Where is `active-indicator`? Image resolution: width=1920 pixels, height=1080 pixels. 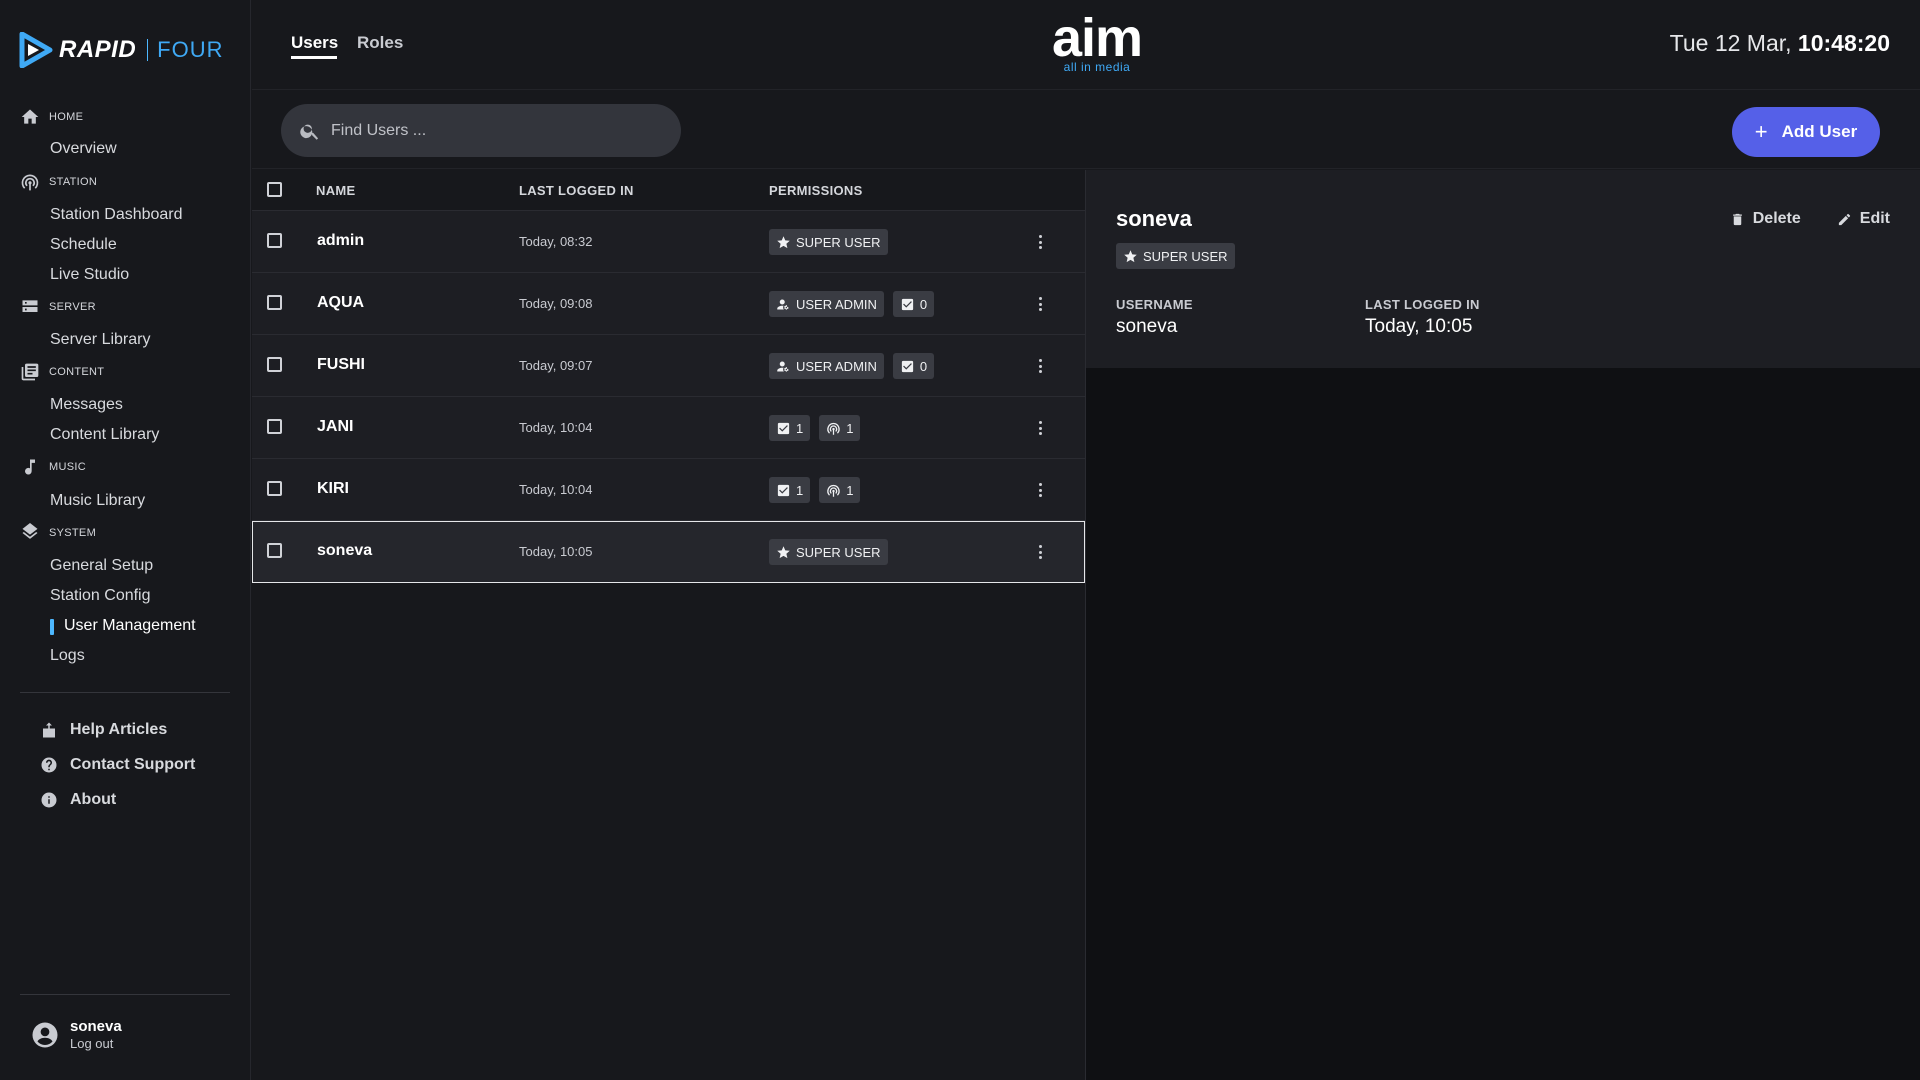
active-indicator is located at coordinates (52, 627).